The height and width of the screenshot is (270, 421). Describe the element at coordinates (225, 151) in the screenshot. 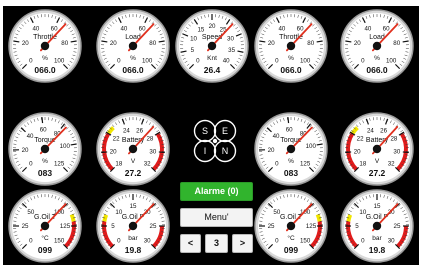

I see `logo-letter-n: N` at that location.